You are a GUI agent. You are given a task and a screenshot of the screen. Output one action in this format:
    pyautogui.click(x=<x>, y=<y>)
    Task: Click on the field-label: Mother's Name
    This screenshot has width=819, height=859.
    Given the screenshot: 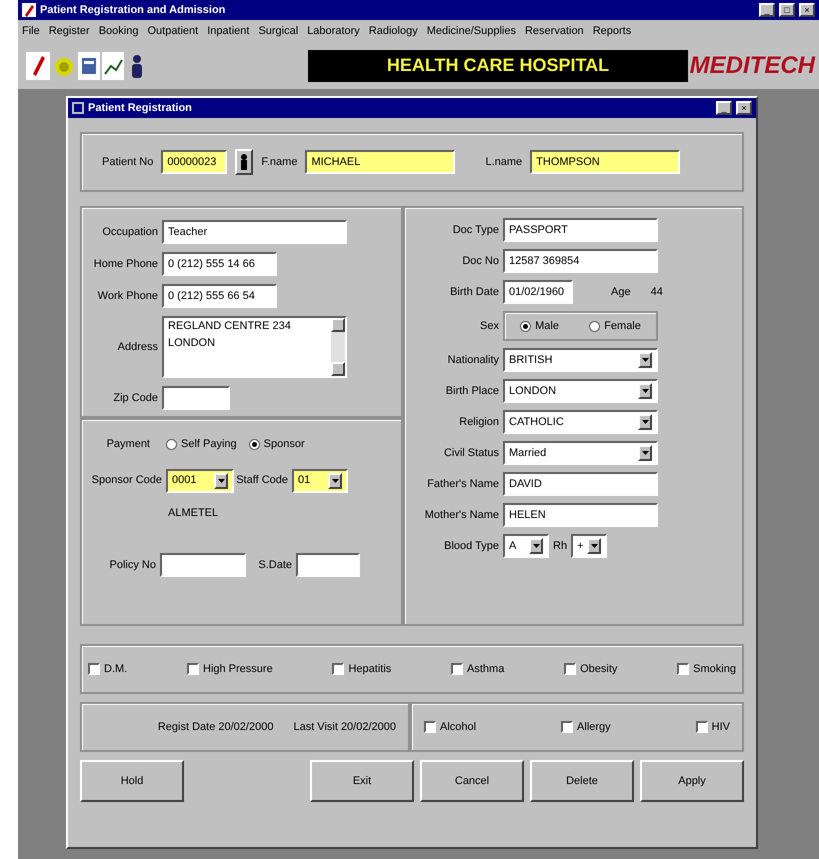 What is the action you would take?
    pyautogui.click(x=461, y=515)
    